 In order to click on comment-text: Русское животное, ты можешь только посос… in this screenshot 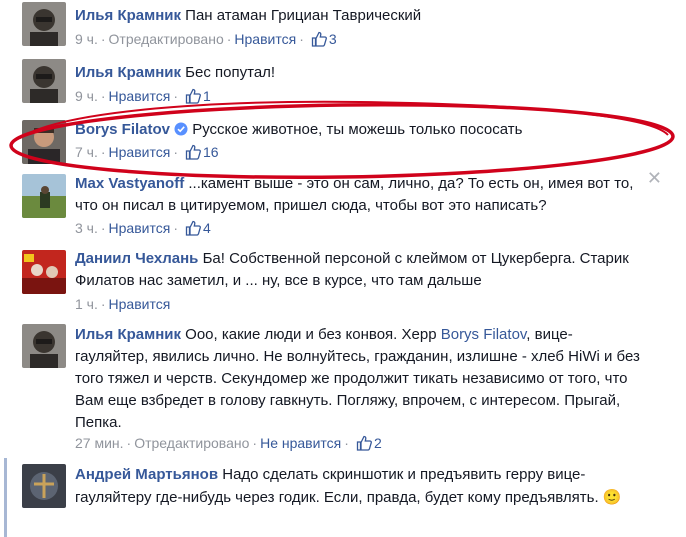, I will do `click(357, 129)`.